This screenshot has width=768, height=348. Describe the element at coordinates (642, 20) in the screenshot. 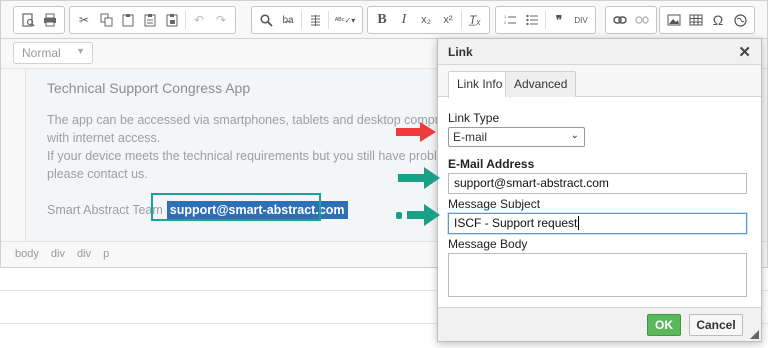

I see `unlink-icon` at that location.